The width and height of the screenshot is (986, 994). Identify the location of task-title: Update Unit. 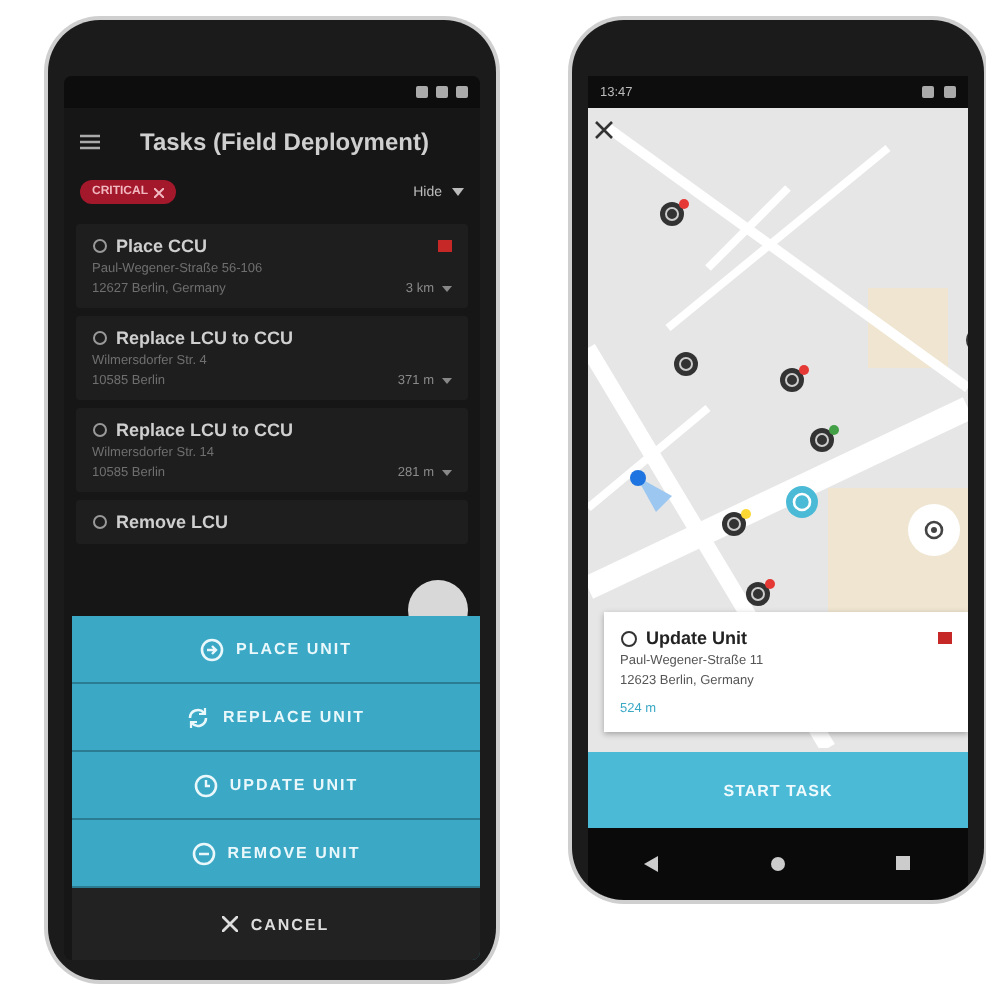
(696, 638).